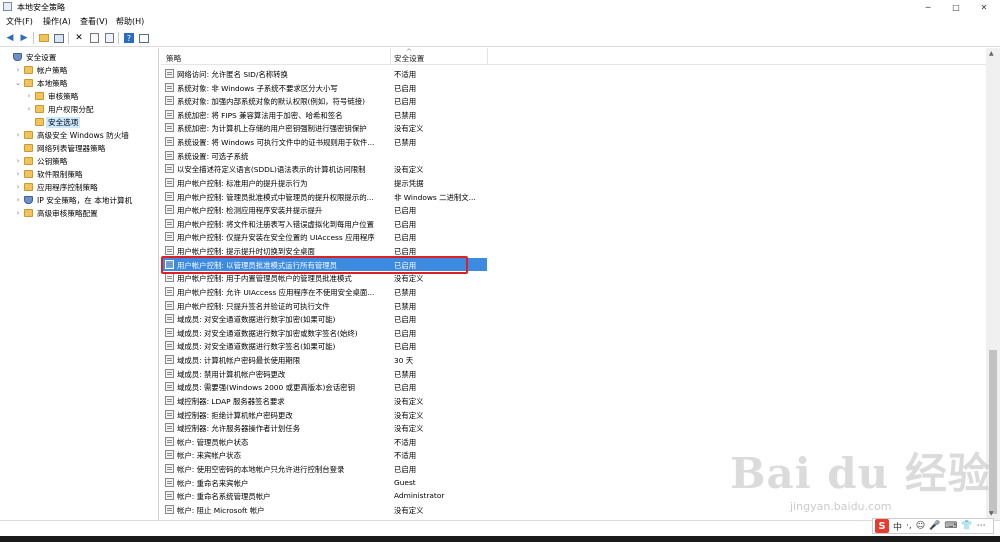 The image size is (1000, 542). What do you see at coordinates (173, 58) in the screenshot?
I see `column-header-policy: 策略` at bounding box center [173, 58].